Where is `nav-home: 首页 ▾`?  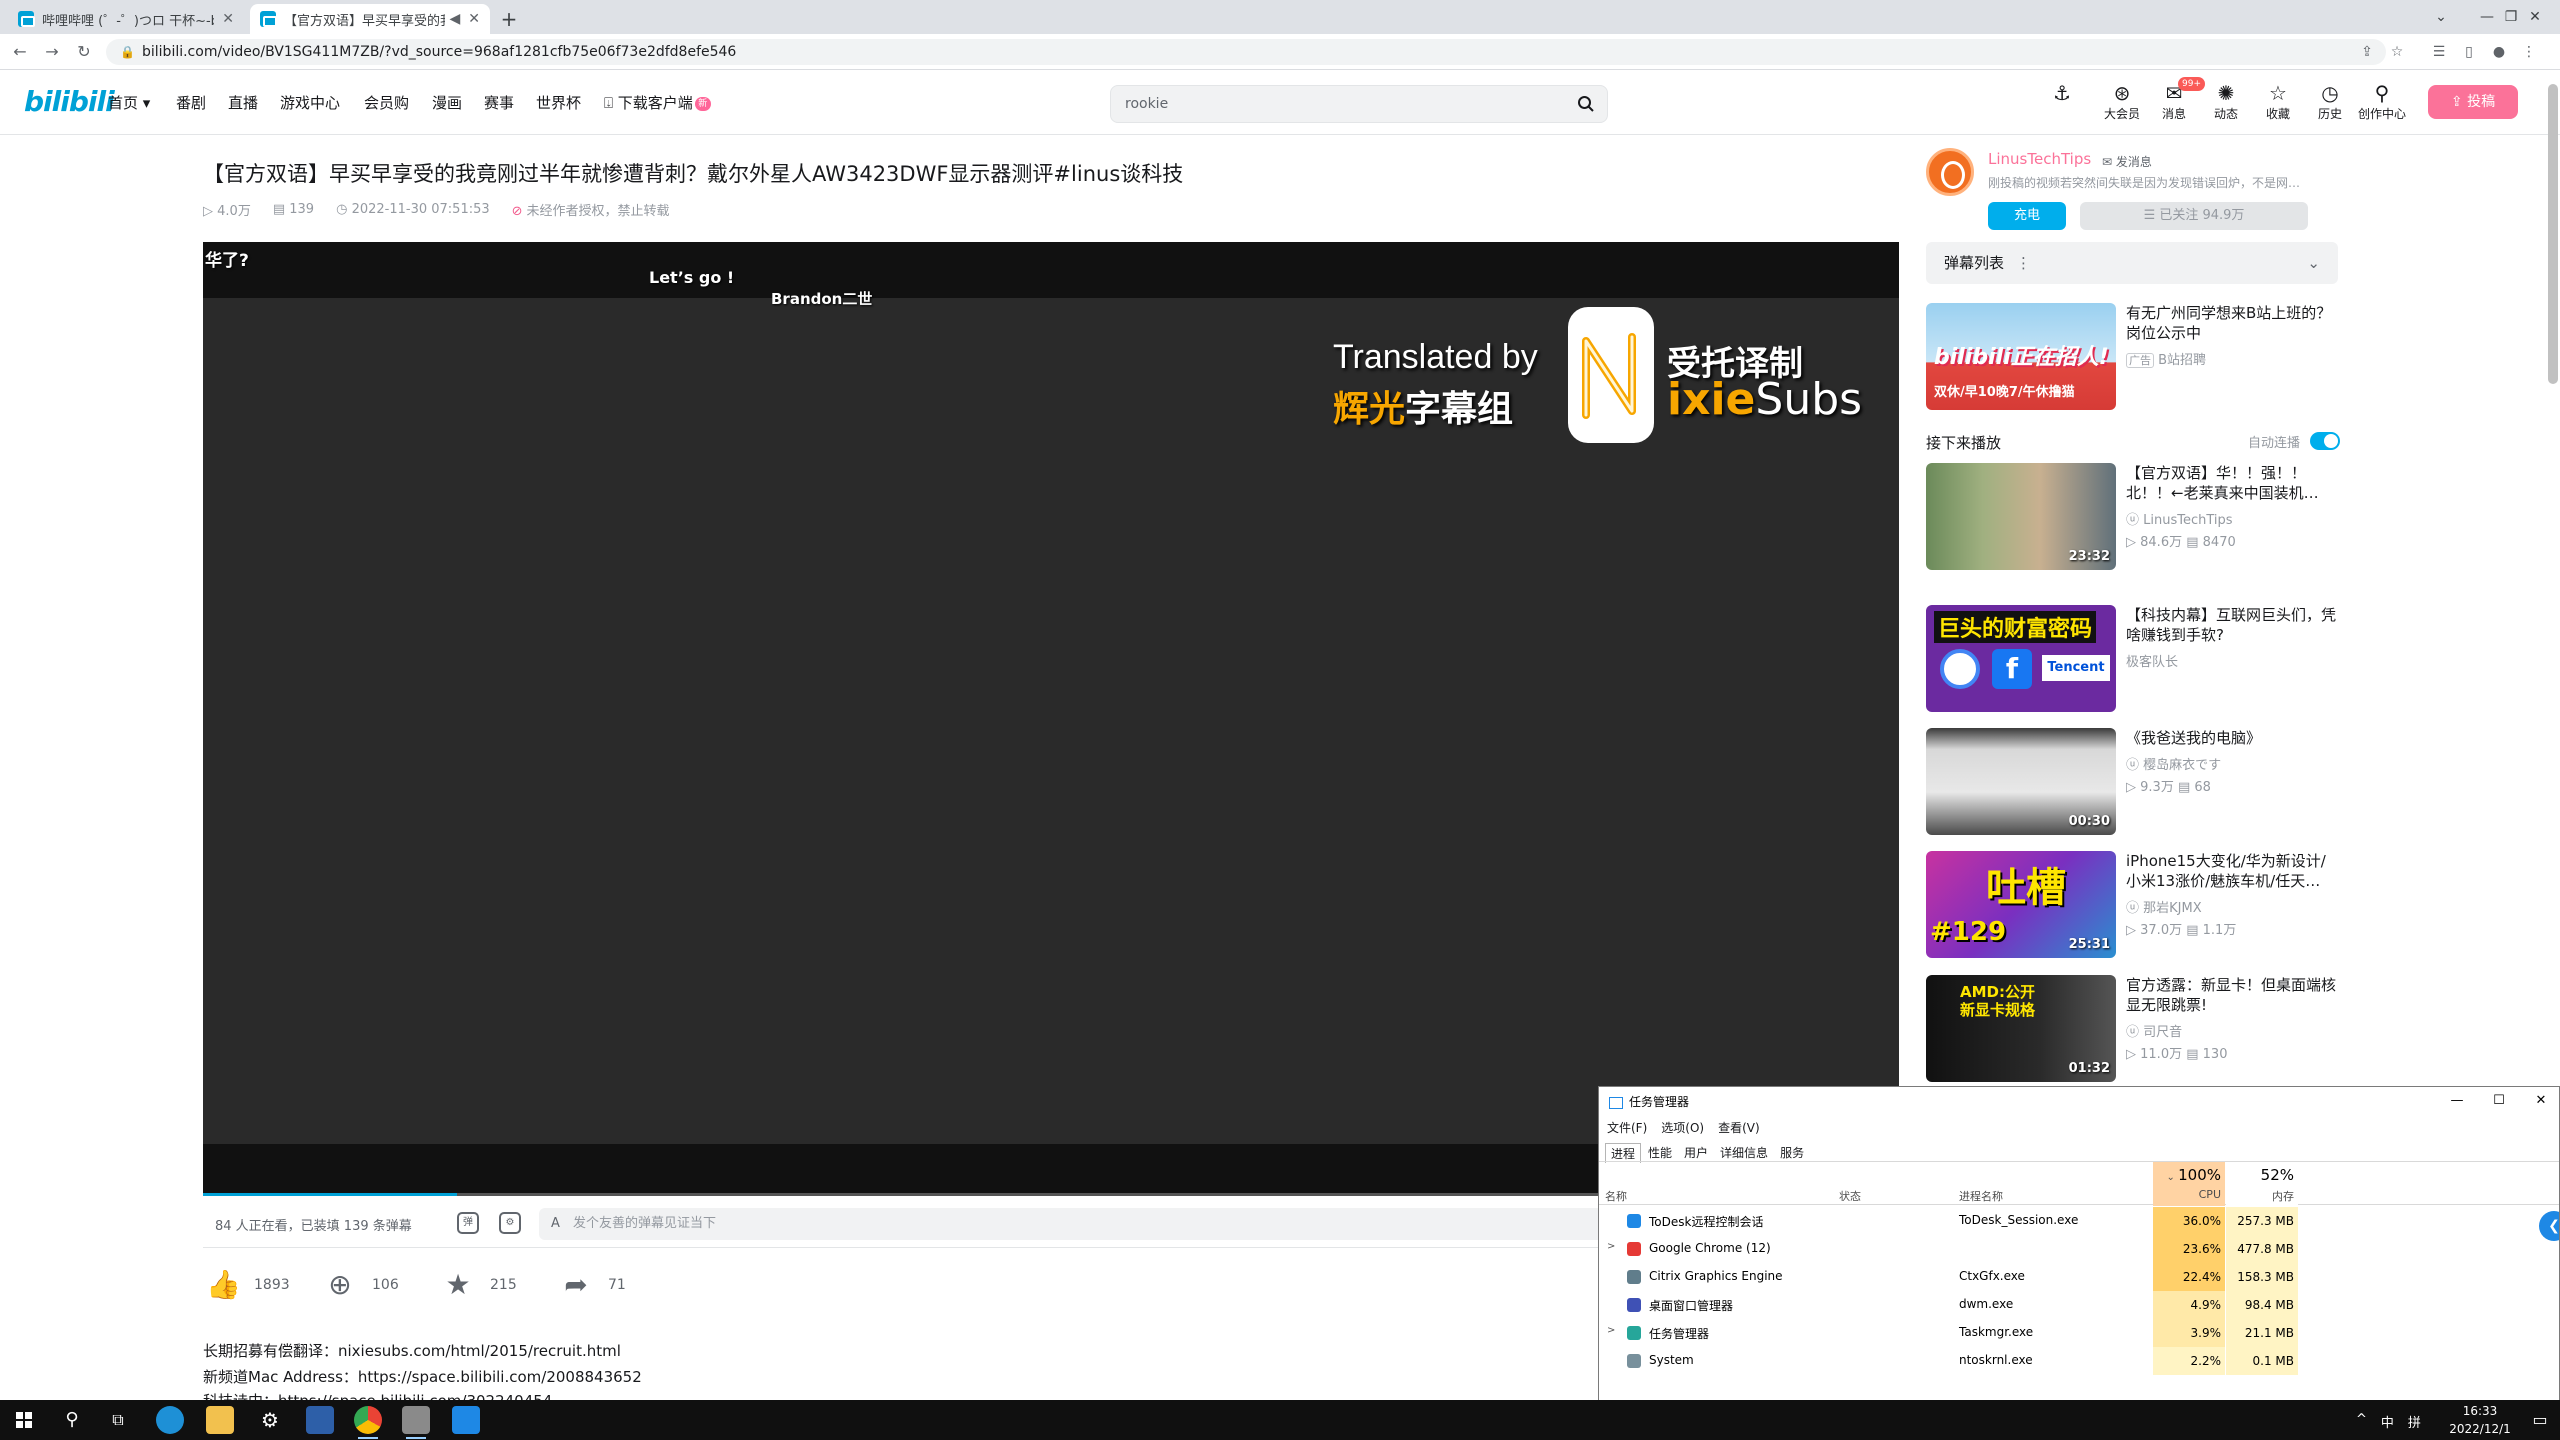
nav-home: 首页 ▾ is located at coordinates (129, 102).